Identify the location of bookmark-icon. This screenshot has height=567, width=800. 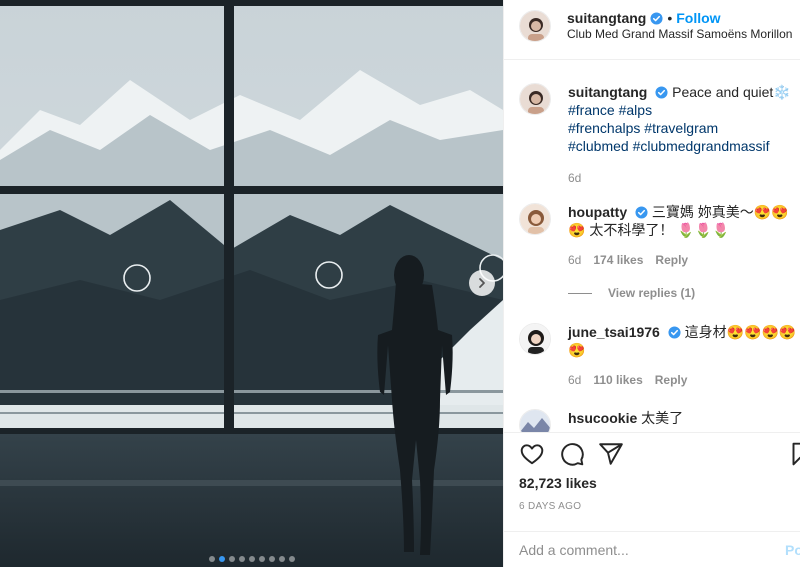
(796, 454).